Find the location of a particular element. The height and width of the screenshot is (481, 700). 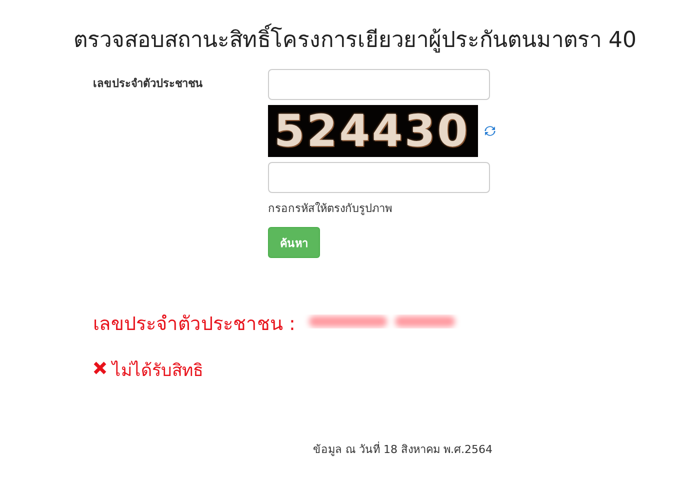

result-id-label: เลขประจำตัวประชาชน : is located at coordinates (194, 324).